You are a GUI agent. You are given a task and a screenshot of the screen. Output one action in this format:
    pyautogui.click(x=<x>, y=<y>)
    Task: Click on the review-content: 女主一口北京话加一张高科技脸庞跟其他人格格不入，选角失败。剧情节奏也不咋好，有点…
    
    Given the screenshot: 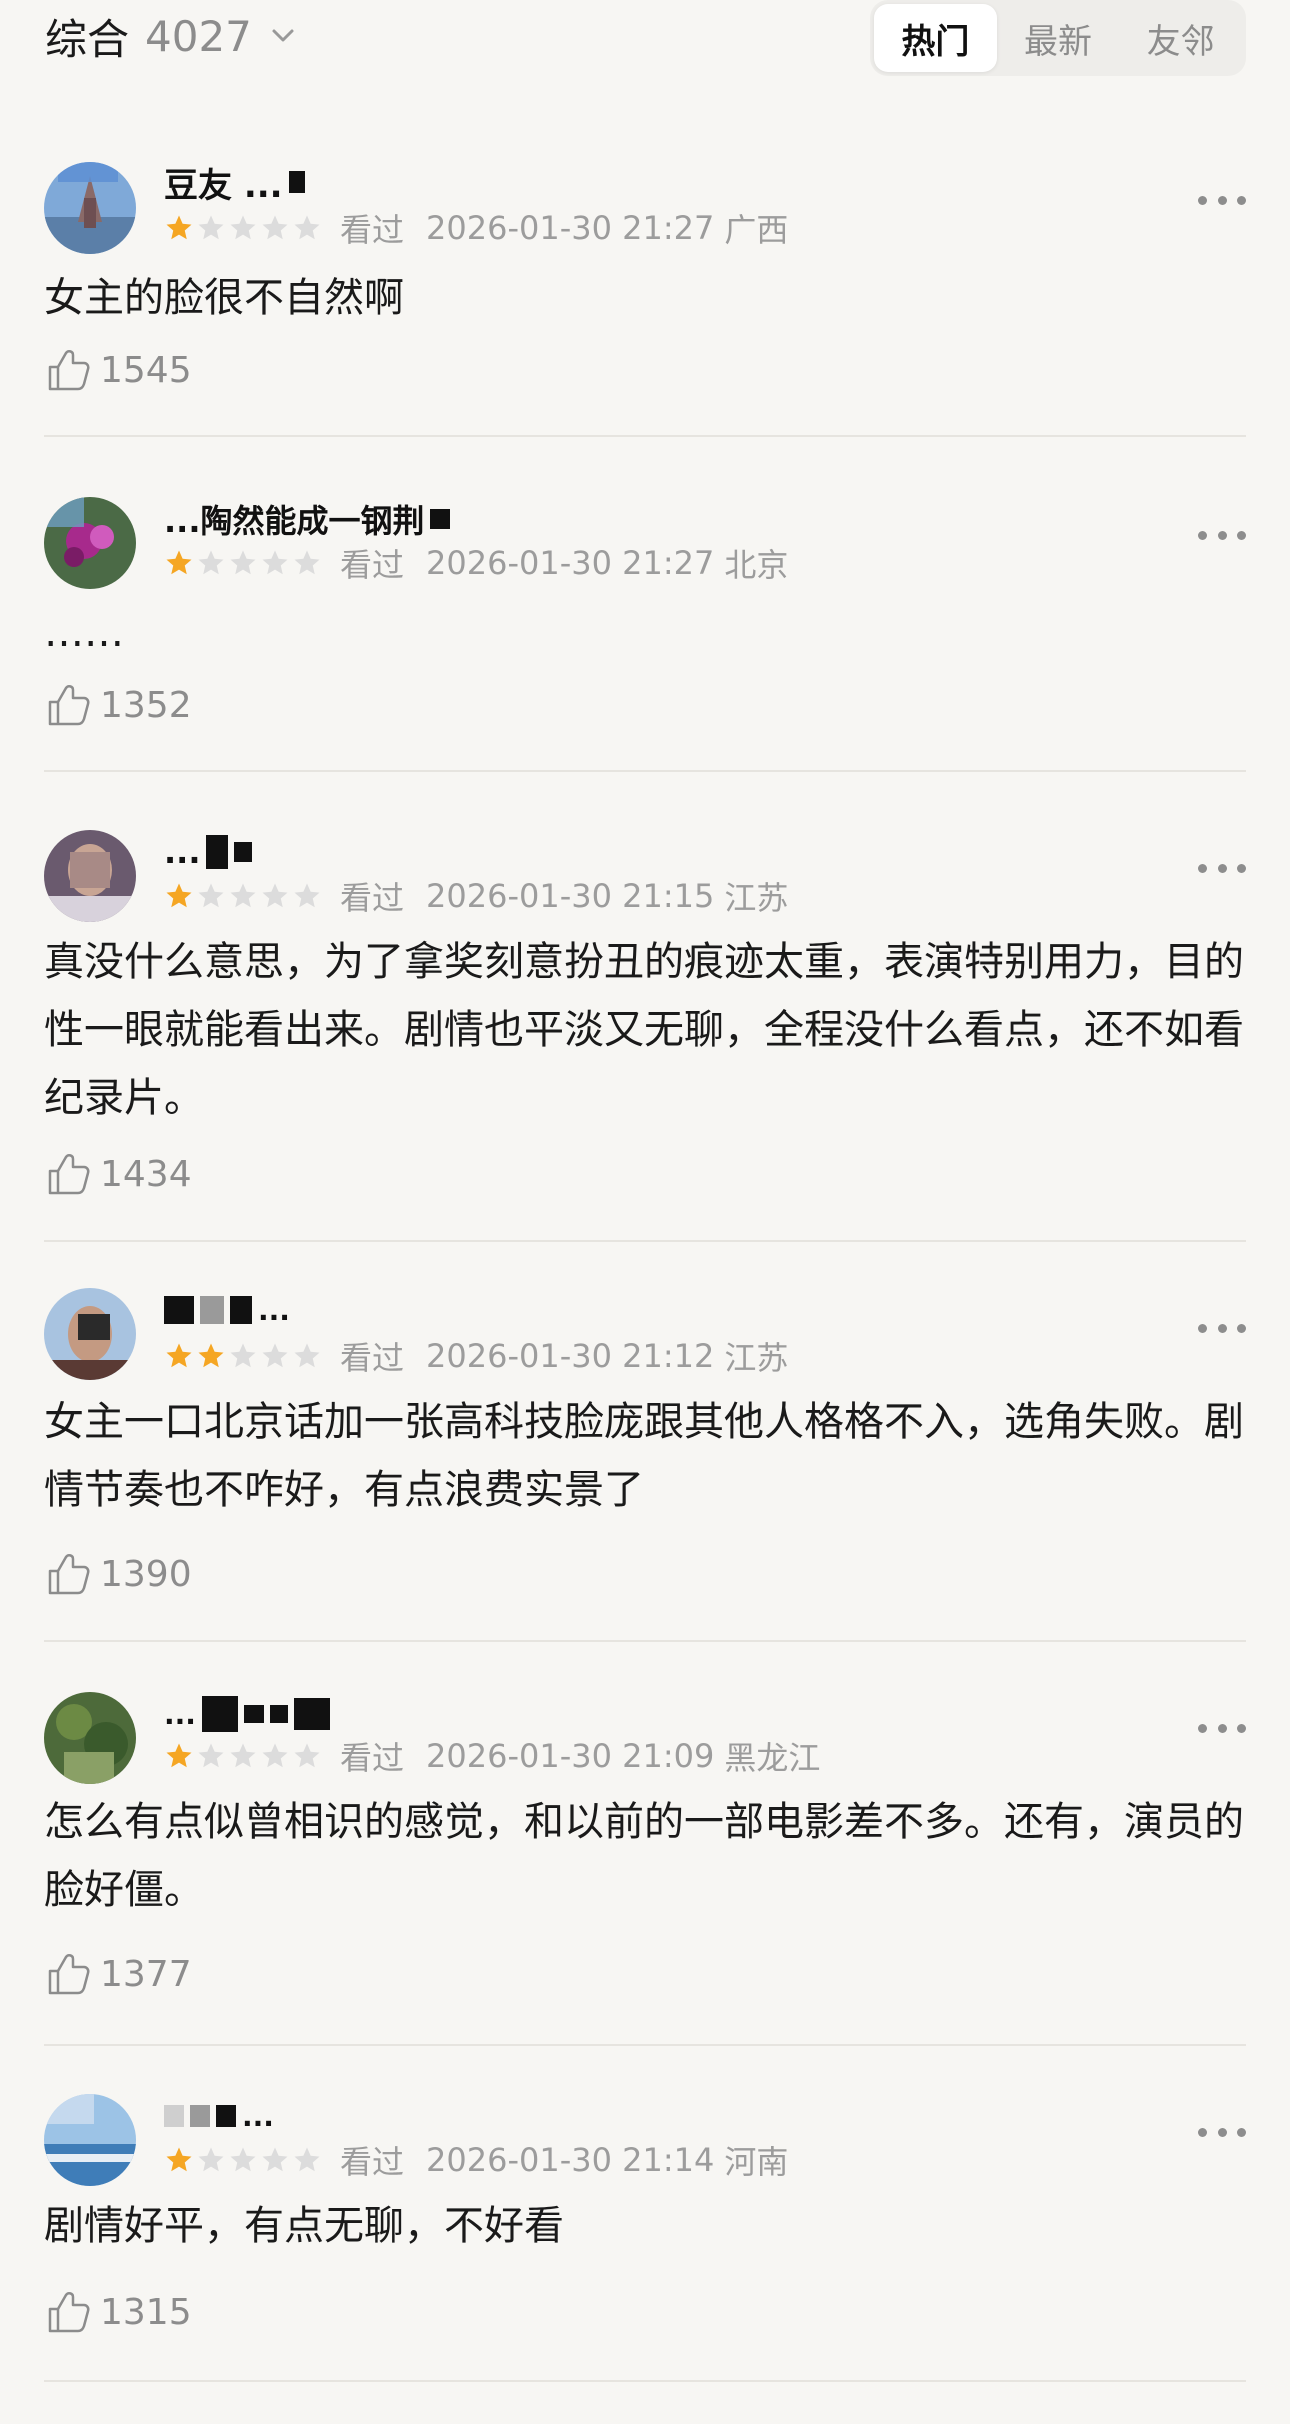 What is the action you would take?
    pyautogui.click(x=644, y=1456)
    